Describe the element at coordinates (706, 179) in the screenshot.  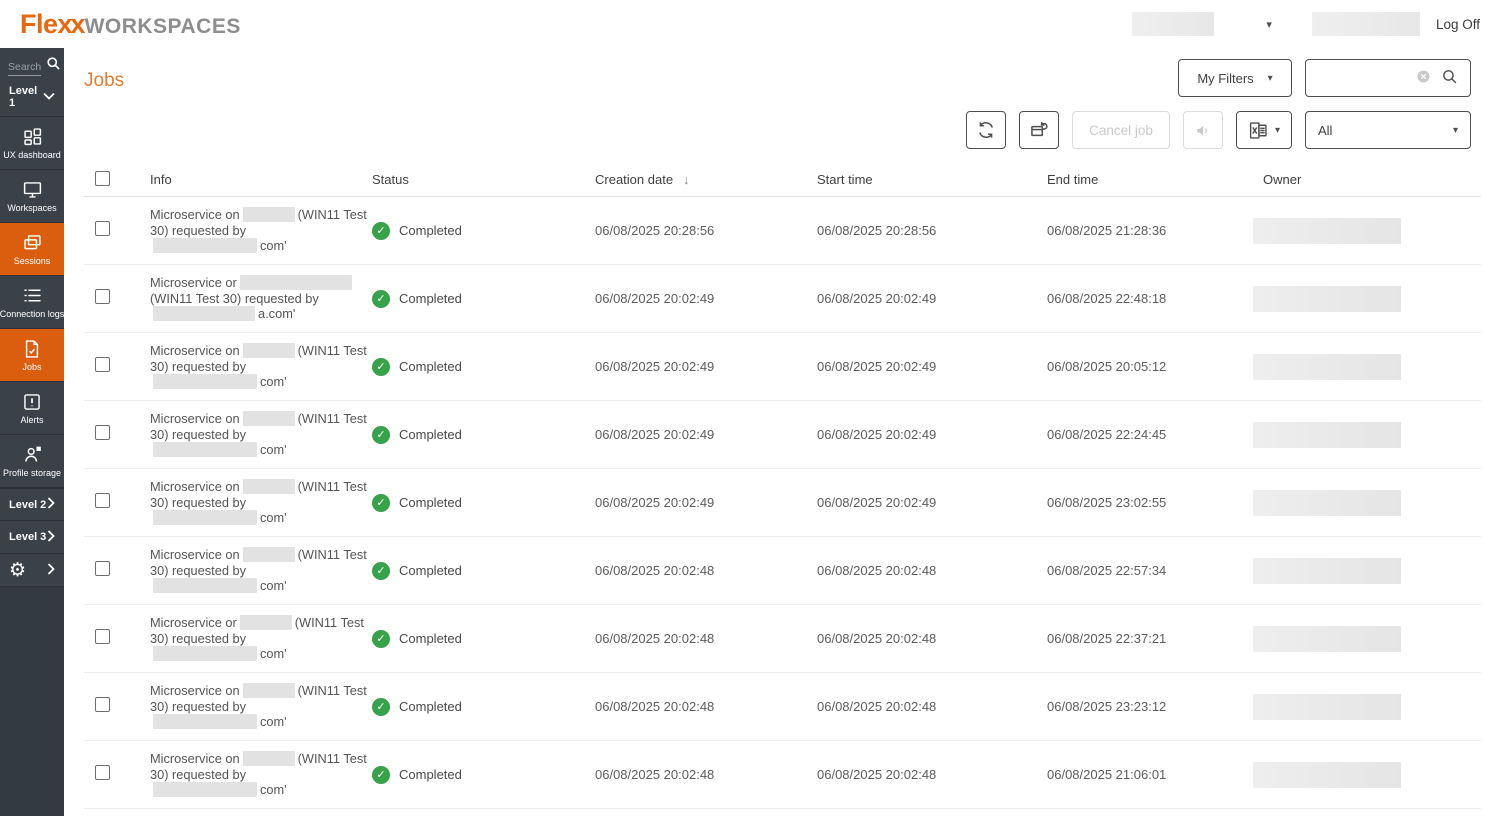
I see `column-header-creation-date: Creation date ↓` at that location.